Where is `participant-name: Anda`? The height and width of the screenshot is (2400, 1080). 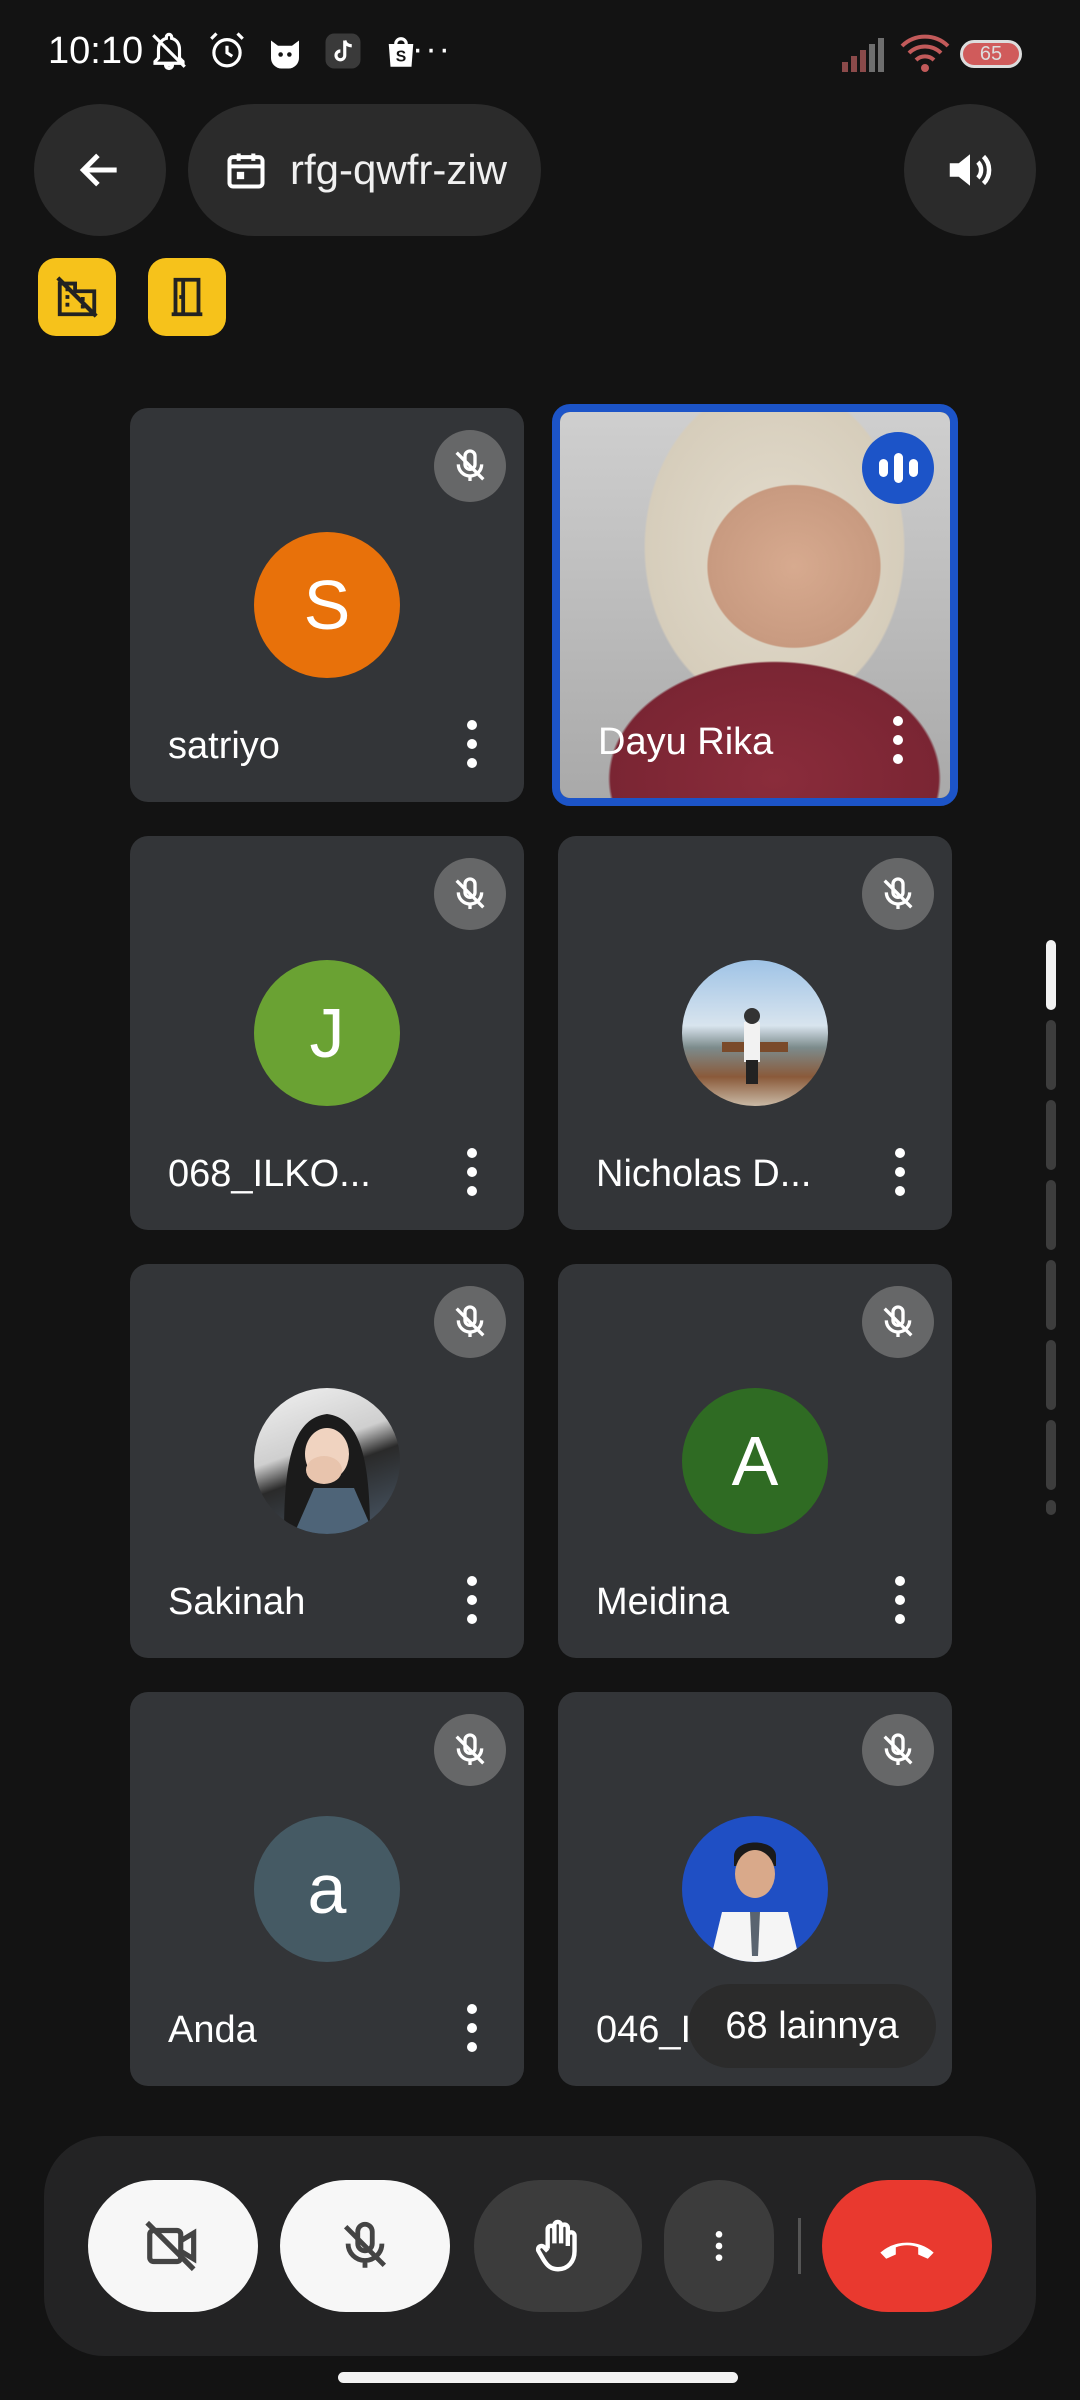
participant-name: Anda is located at coordinates (212, 2030).